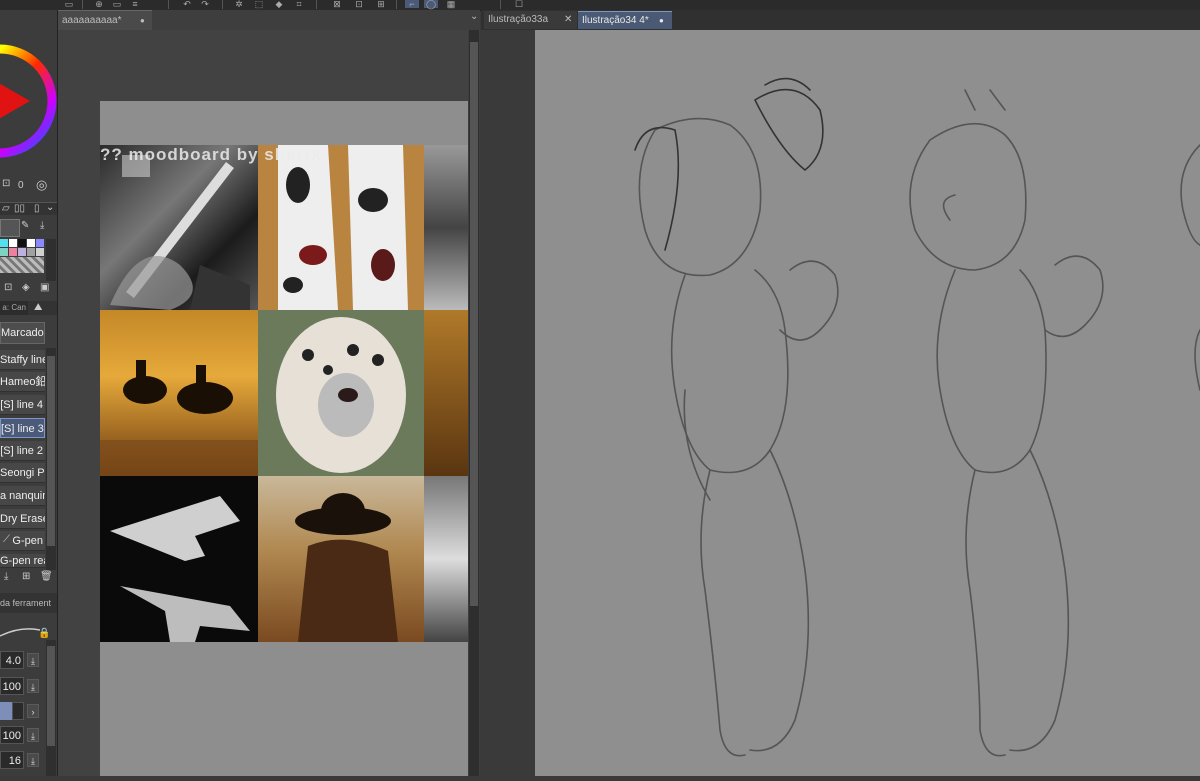 The width and height of the screenshot is (1200, 781). Describe the element at coordinates (22, 360) in the screenshot. I see `brush-list-item: Staffy lines` at that location.